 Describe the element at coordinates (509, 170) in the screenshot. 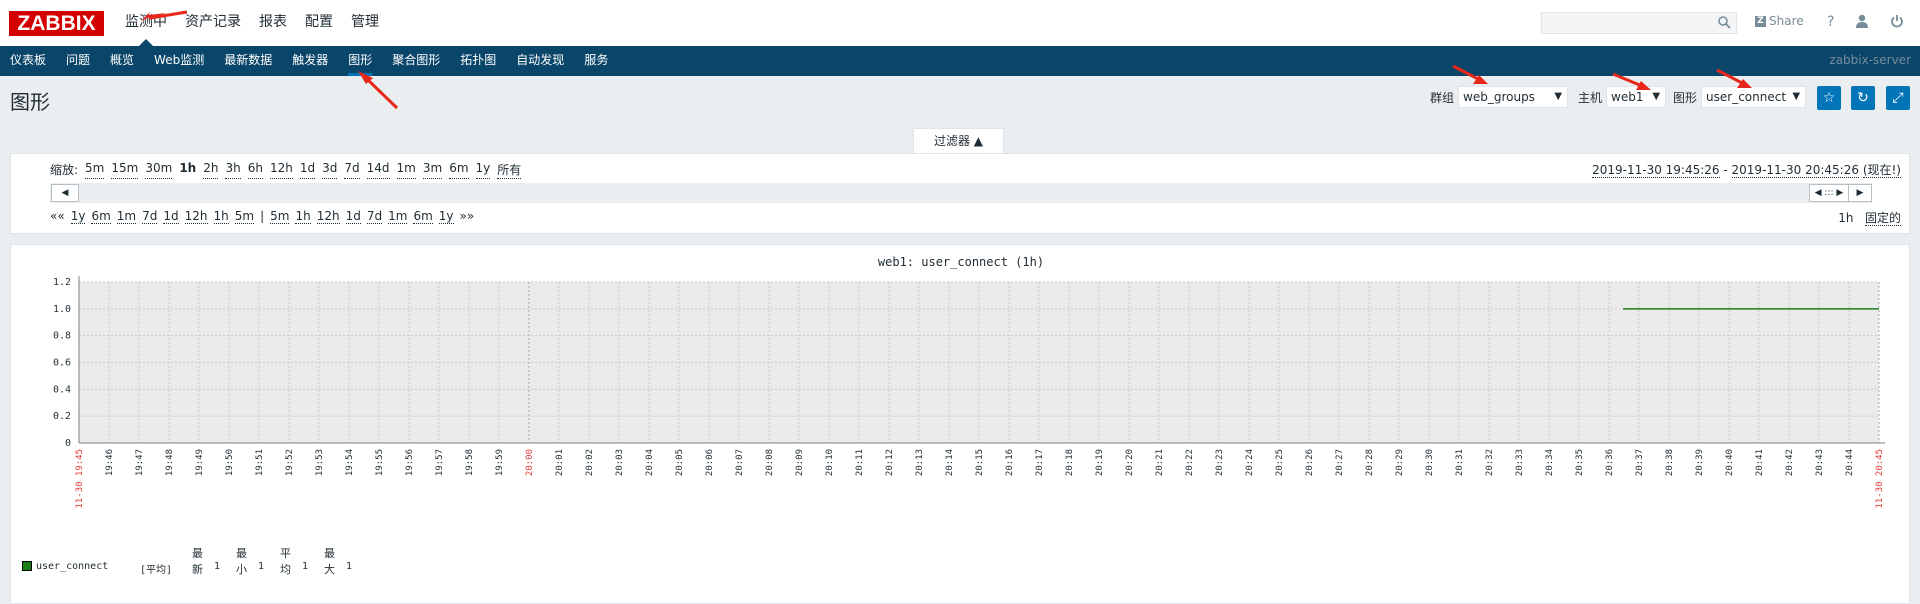

I see `zoom-option-x: 所有` at that location.